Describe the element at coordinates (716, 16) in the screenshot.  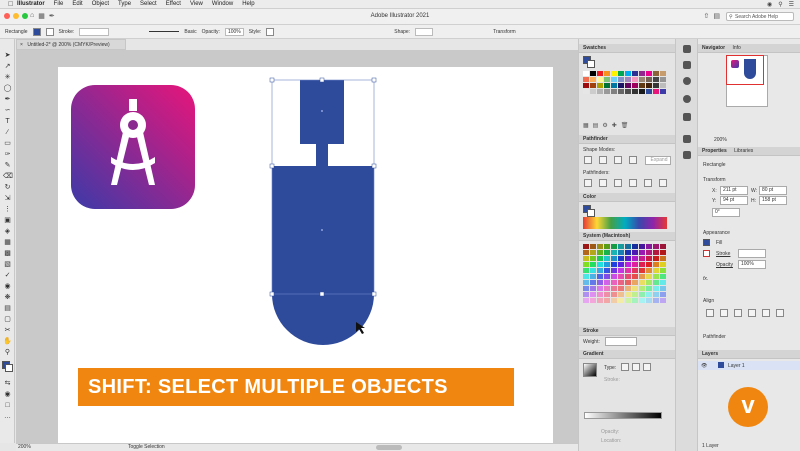
I see `workspace-icon: ▤` at that location.